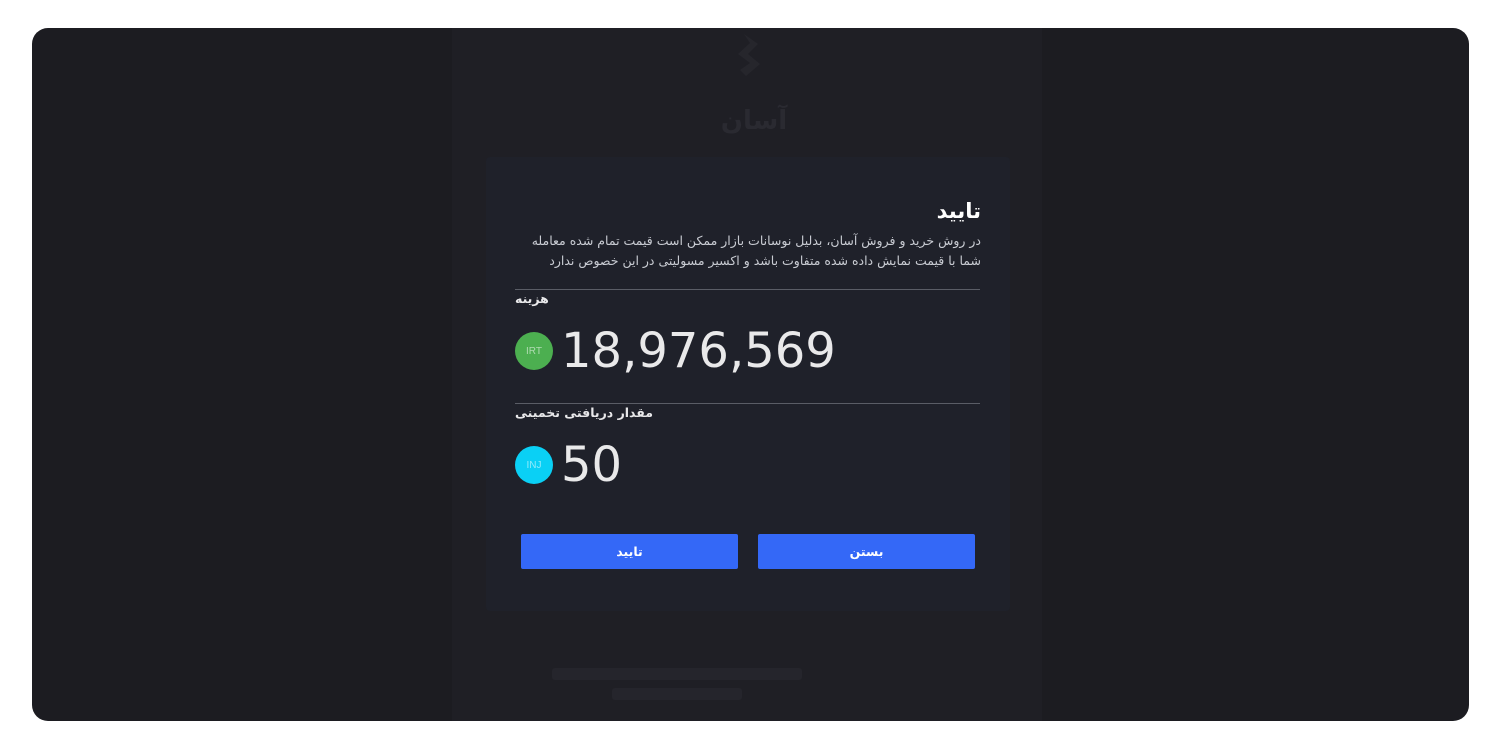 This screenshot has height=750, width=1500. What do you see at coordinates (534, 465) in the screenshot?
I see `inj-currency-icon: INJ` at bounding box center [534, 465].